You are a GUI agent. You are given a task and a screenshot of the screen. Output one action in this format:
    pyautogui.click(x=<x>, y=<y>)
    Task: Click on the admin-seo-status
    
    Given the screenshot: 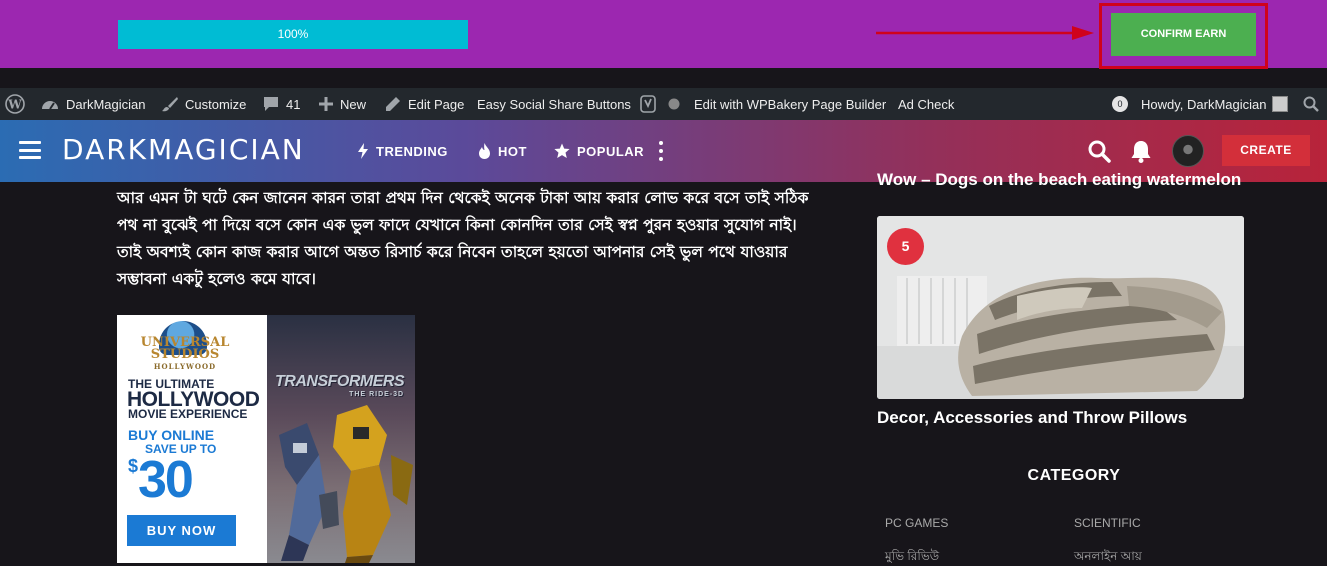 What is the action you would take?
    pyautogui.click(x=674, y=104)
    